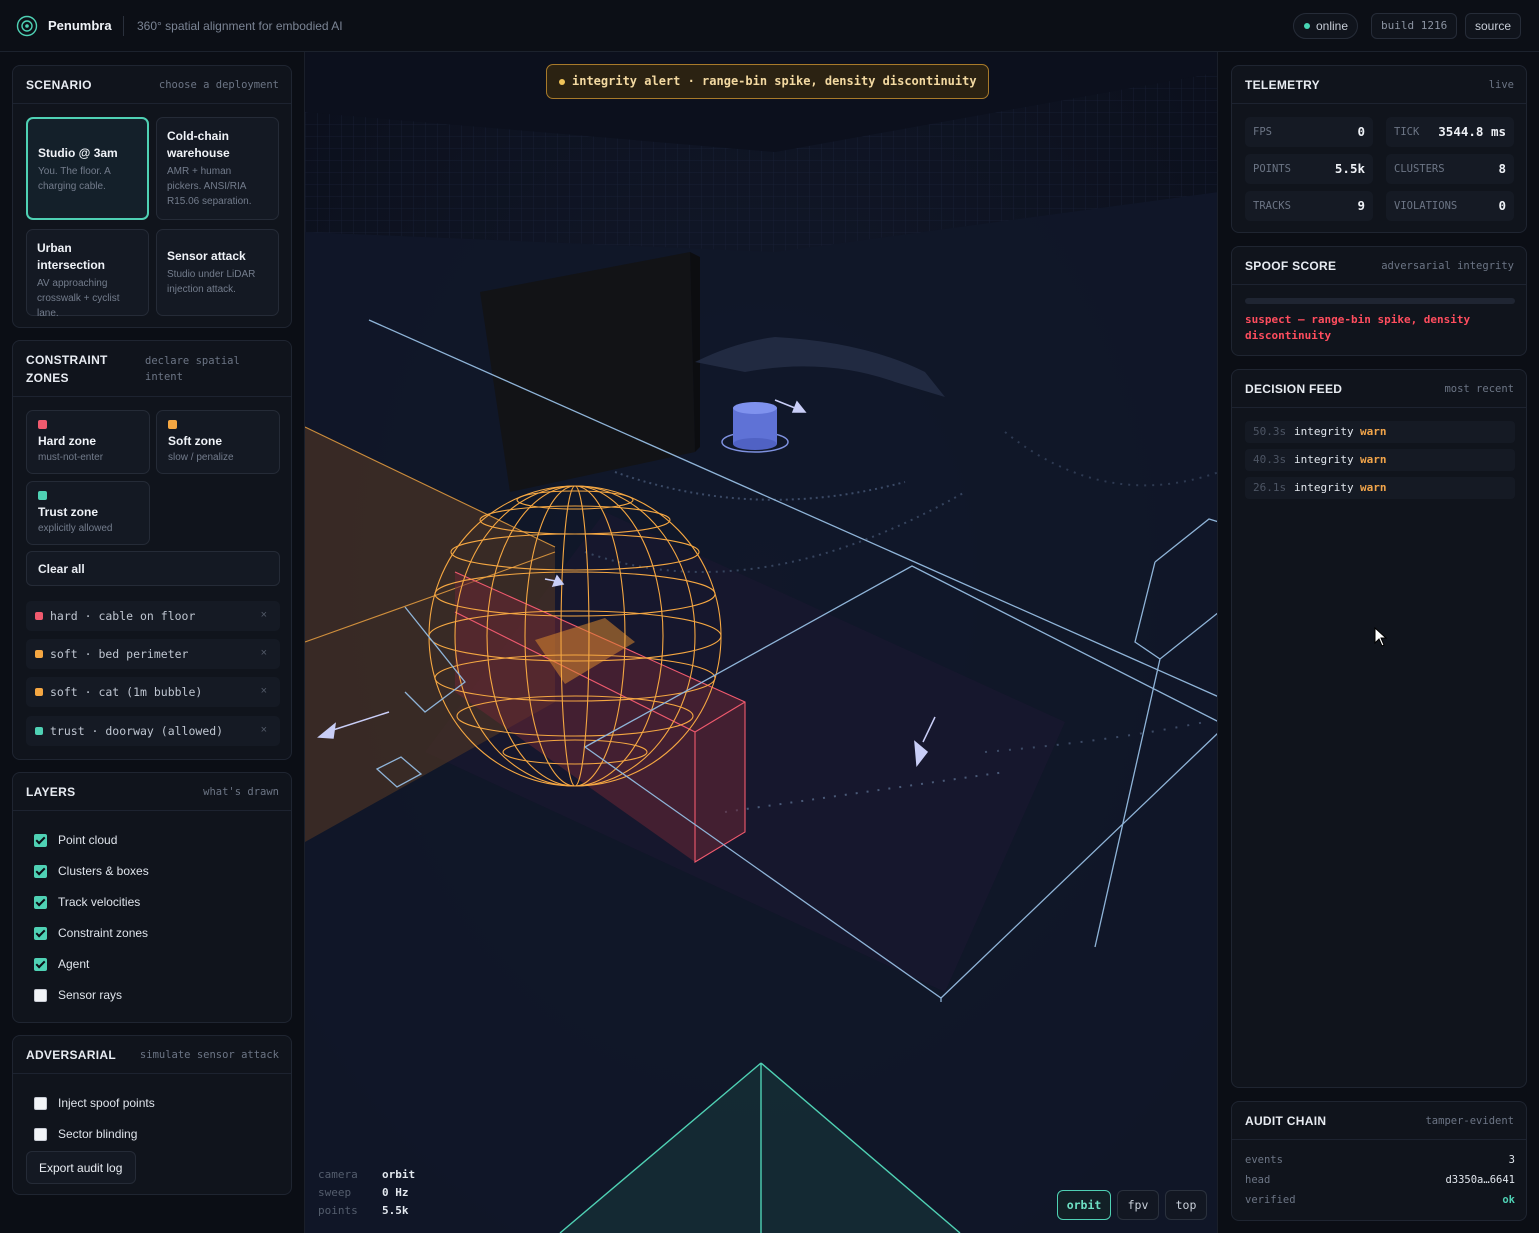 Image resolution: width=1539 pixels, height=1233 pixels. I want to click on stat-key: CLUSTERS, so click(1419, 169).